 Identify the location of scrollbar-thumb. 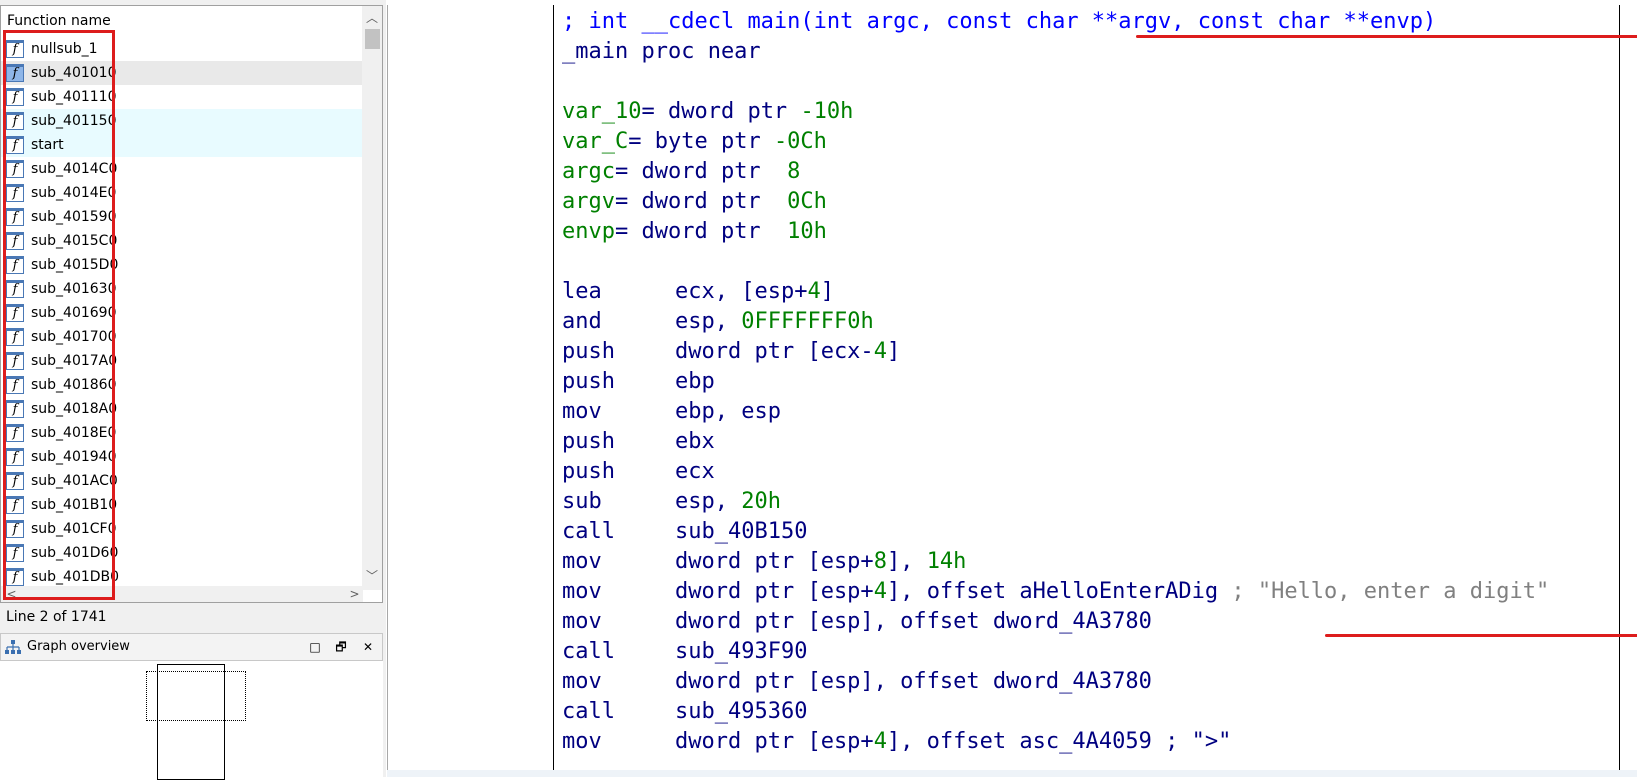
(372, 39).